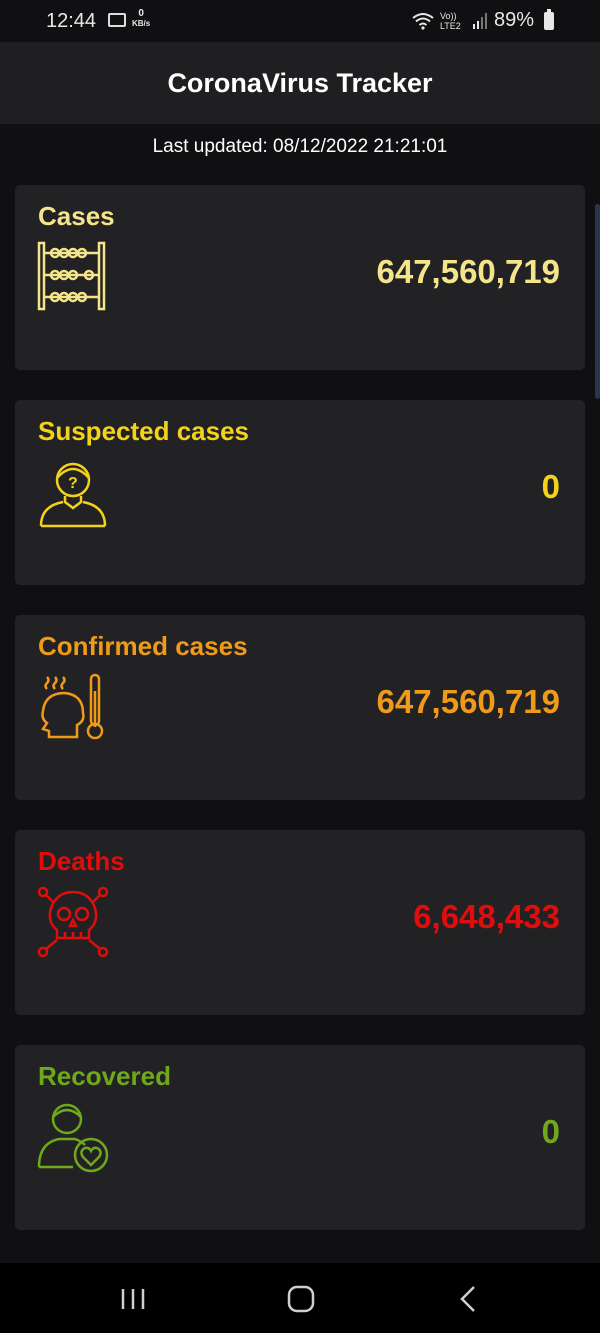 The image size is (600, 1333). I want to click on screen-record-icon, so click(117, 20).